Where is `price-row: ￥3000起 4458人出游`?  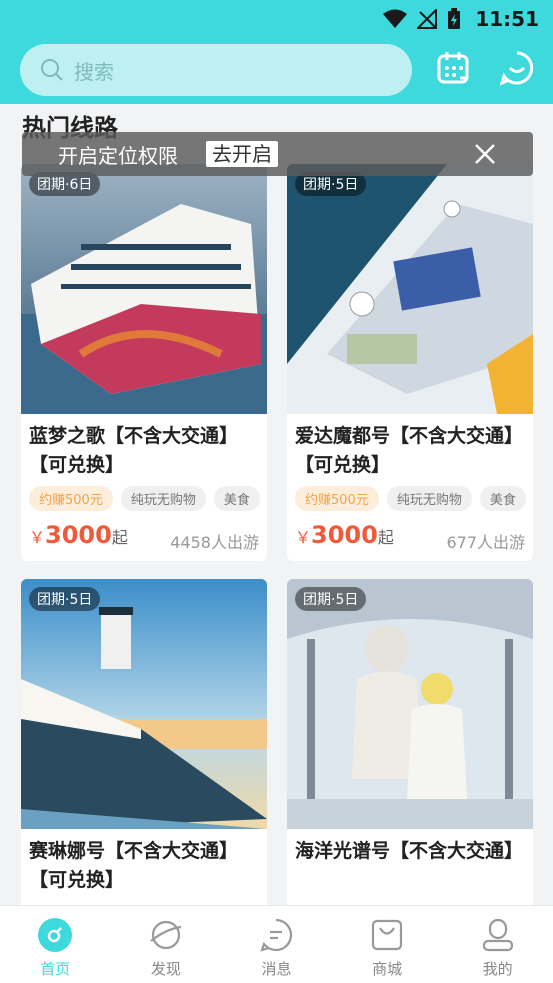 price-row: ￥3000起 4458人出游 is located at coordinates (144, 536).